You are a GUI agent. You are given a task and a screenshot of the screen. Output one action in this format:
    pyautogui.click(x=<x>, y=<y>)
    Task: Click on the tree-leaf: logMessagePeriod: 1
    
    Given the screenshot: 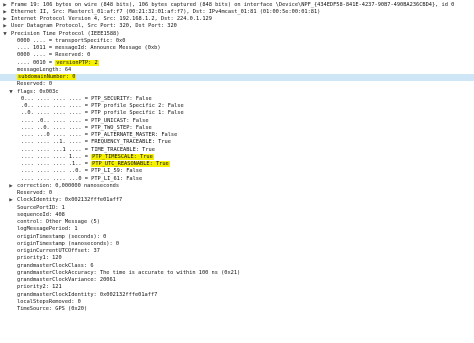 What is the action you would take?
    pyautogui.click(x=237, y=229)
    